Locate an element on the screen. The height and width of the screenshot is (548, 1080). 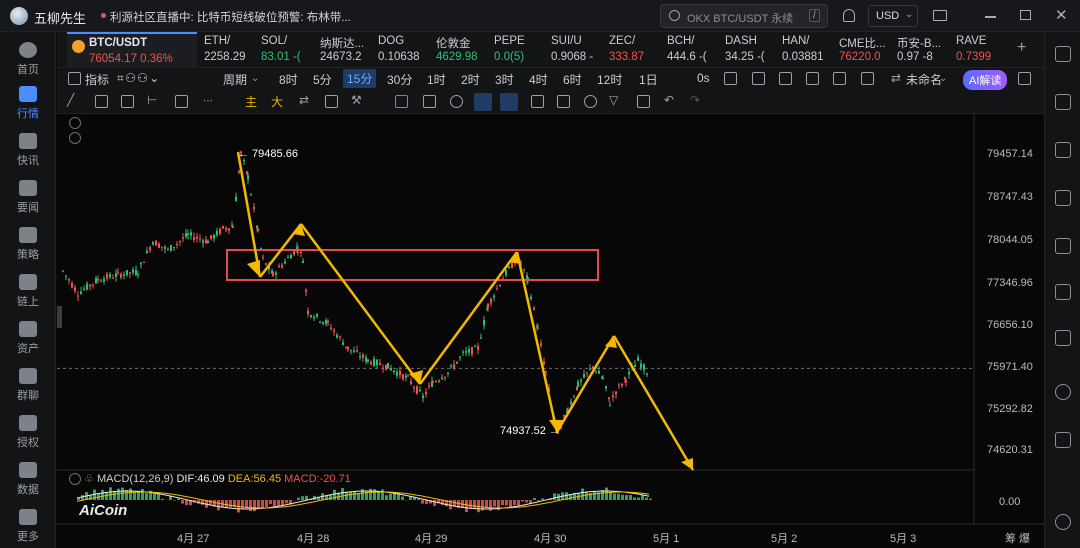
ticker-bch: BCH/444.6 -( is located at coordinates (689, 50).